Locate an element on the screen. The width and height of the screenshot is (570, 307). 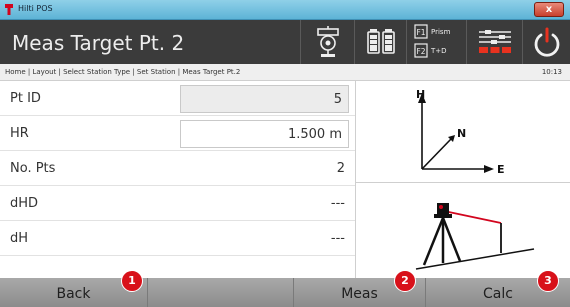
hr-field: 1.500 m is located at coordinates (264, 134).